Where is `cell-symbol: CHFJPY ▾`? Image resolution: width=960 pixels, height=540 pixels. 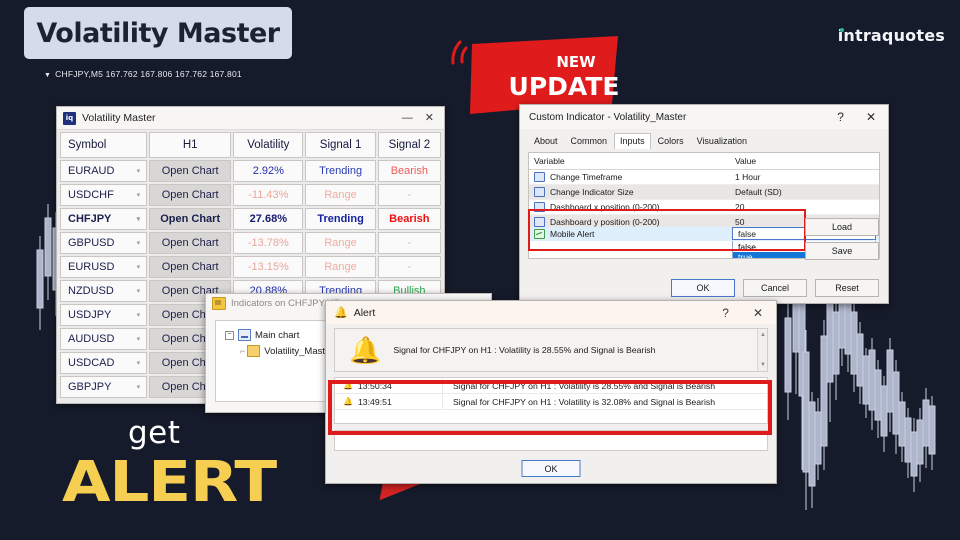 cell-symbol: CHFJPY ▾ is located at coordinates (104, 219).